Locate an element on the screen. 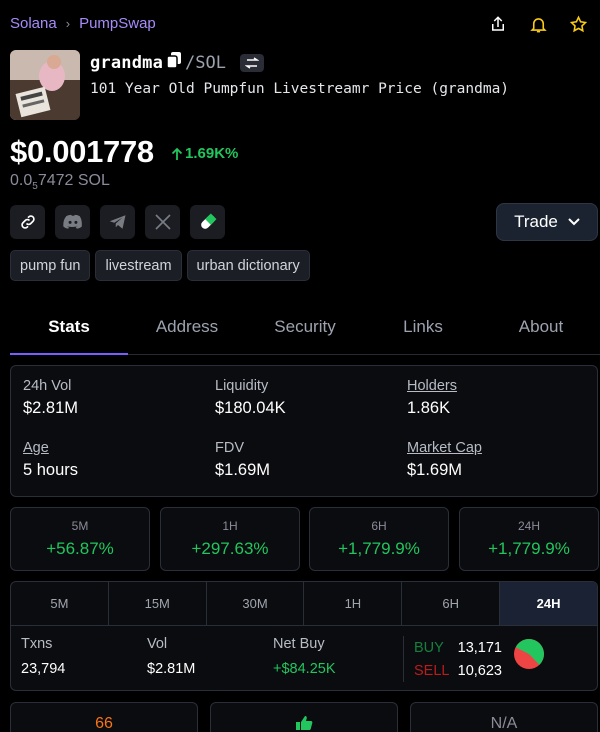 The image size is (600, 732). change-1h-card: 1H +297.63% is located at coordinates (230, 539).